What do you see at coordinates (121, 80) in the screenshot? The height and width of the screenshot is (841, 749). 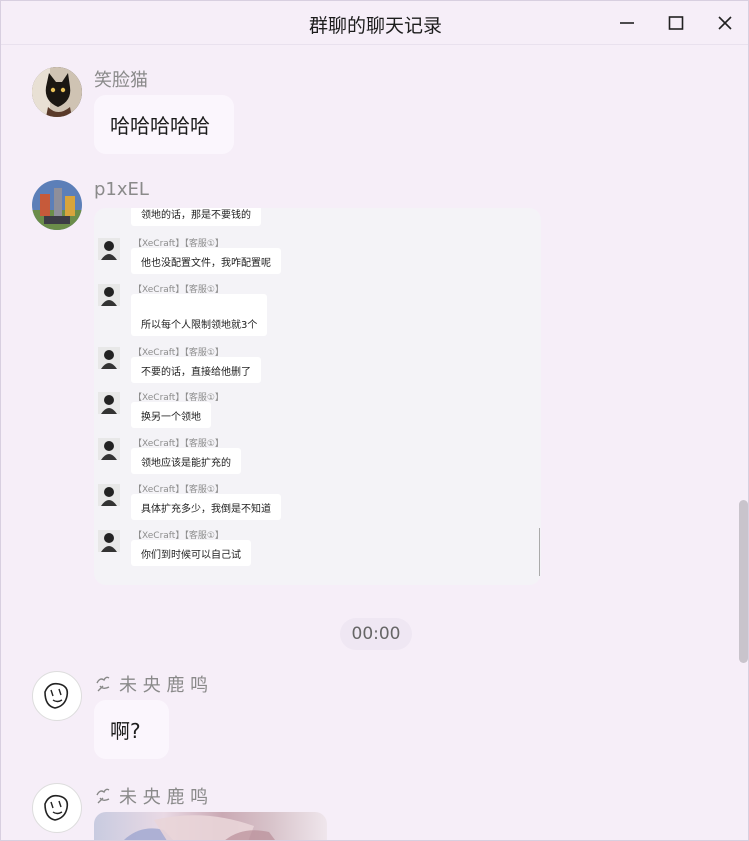 I see `sender-name: 笑脸猫` at bounding box center [121, 80].